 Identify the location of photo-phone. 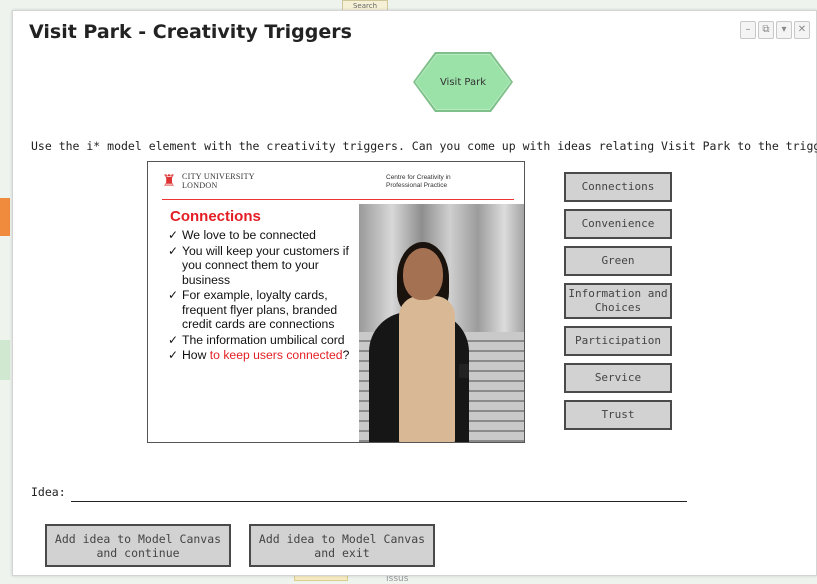
(464, 371).